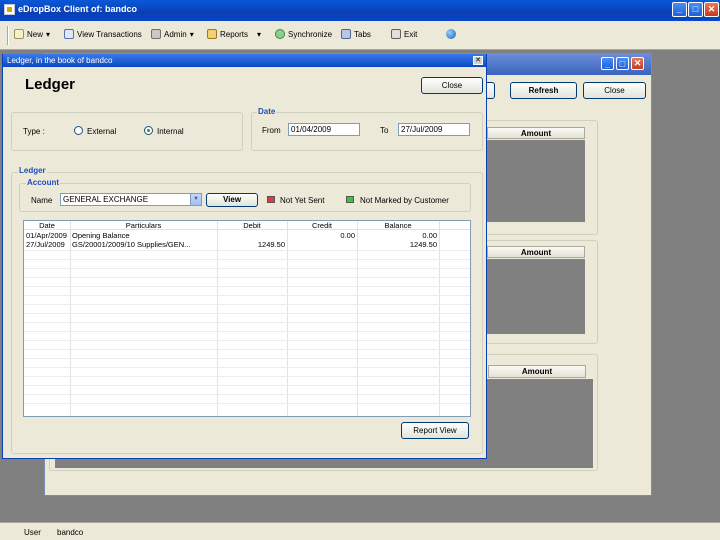 This screenshot has width=720, height=540. What do you see at coordinates (271, 130) in the screenshot?
I see `from-label: From` at bounding box center [271, 130].